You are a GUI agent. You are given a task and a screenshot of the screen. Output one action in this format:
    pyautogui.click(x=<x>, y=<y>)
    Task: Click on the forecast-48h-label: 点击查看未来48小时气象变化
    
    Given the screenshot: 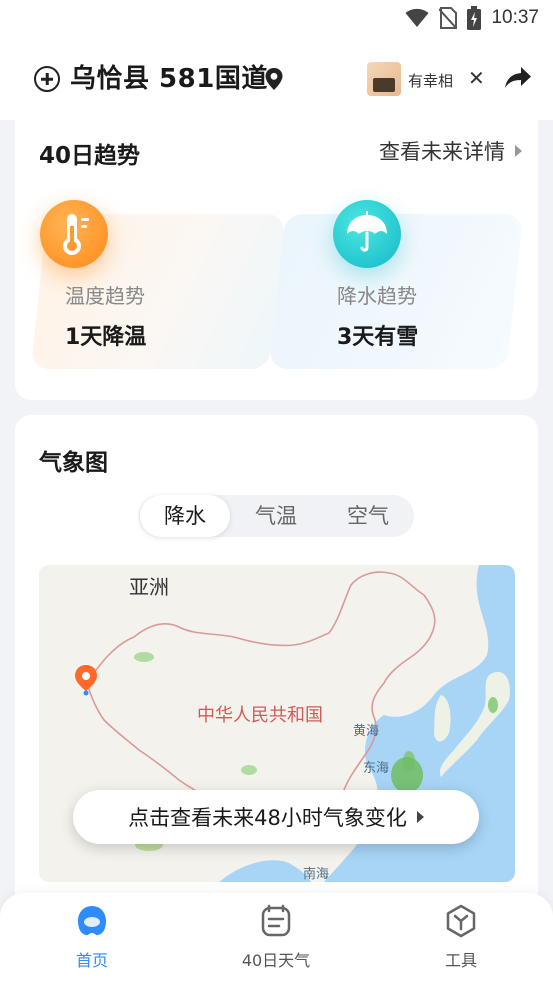 What is the action you would take?
    pyautogui.click(x=267, y=818)
    